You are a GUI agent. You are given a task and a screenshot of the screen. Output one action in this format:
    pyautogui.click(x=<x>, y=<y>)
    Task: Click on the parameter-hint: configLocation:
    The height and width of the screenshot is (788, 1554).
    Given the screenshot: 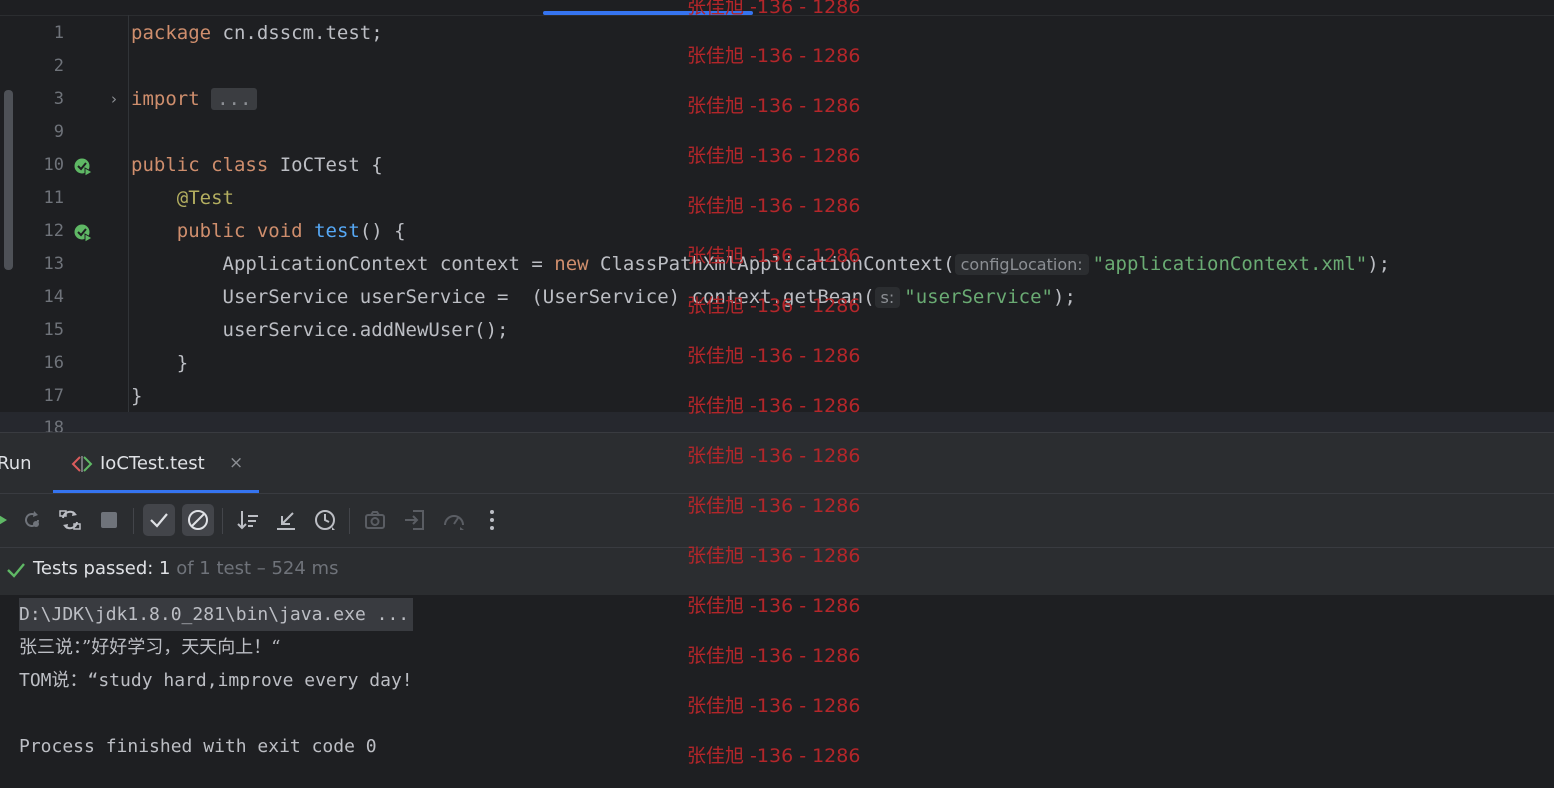 What is the action you would take?
    pyautogui.click(x=1021, y=264)
    